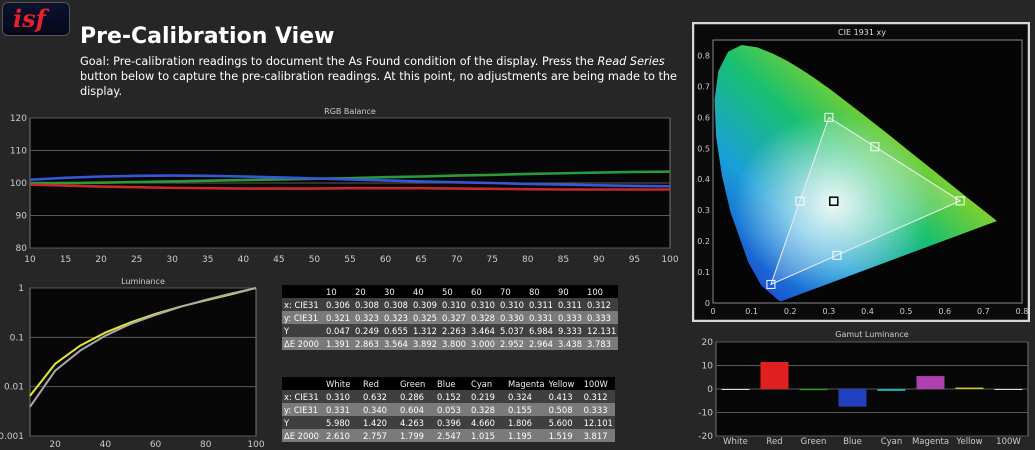  What do you see at coordinates (367, 343) in the screenshot?
I see `table-cell: 2.863` at bounding box center [367, 343].